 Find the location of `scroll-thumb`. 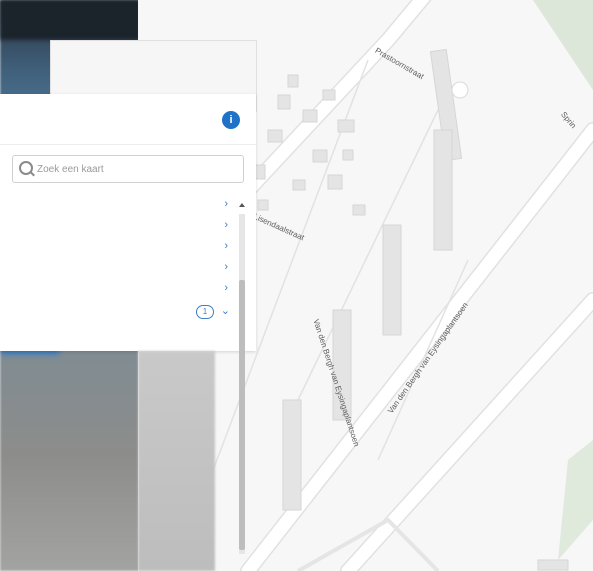

scroll-thumb is located at coordinates (242, 415).